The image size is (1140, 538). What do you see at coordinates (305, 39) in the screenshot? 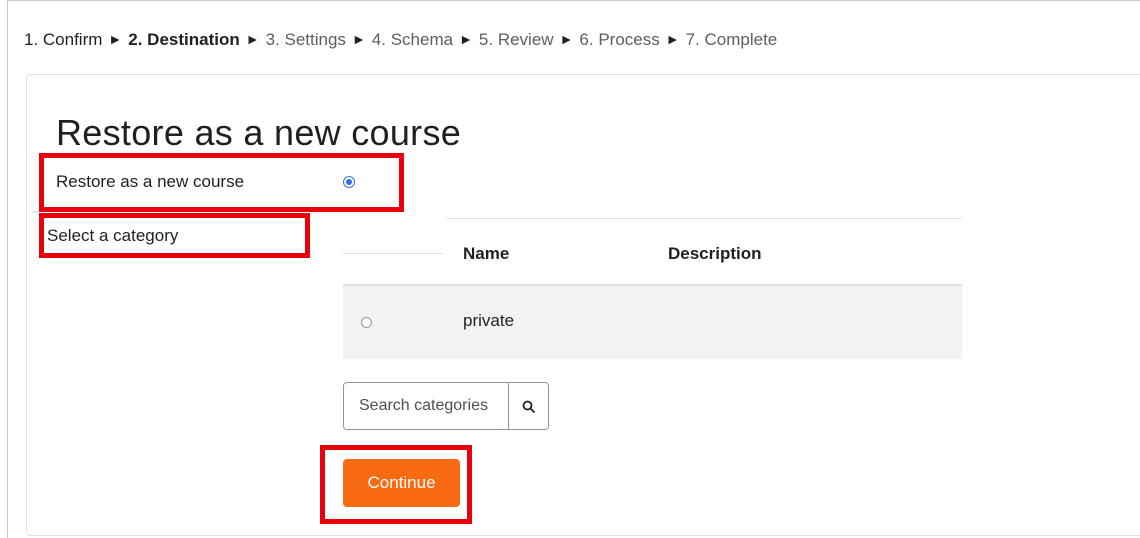
I see `step-settings: 3. Settings` at bounding box center [305, 39].